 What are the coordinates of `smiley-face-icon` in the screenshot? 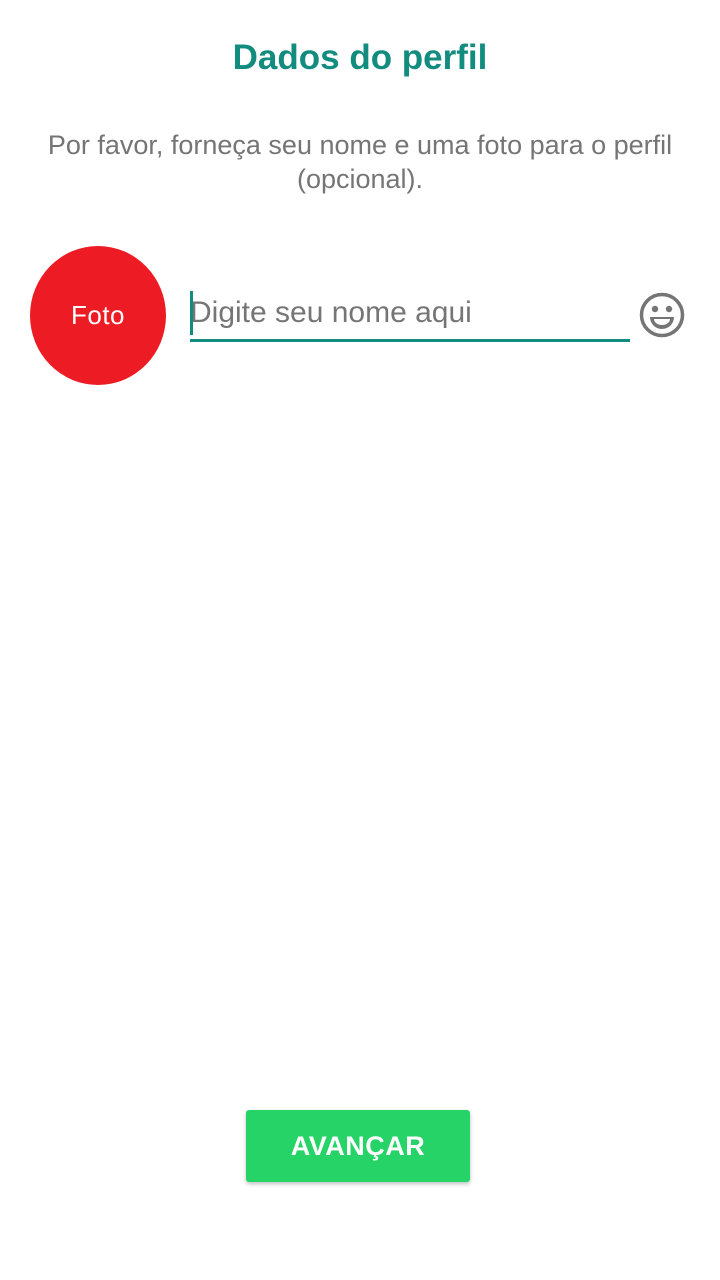 It's located at (662, 315).